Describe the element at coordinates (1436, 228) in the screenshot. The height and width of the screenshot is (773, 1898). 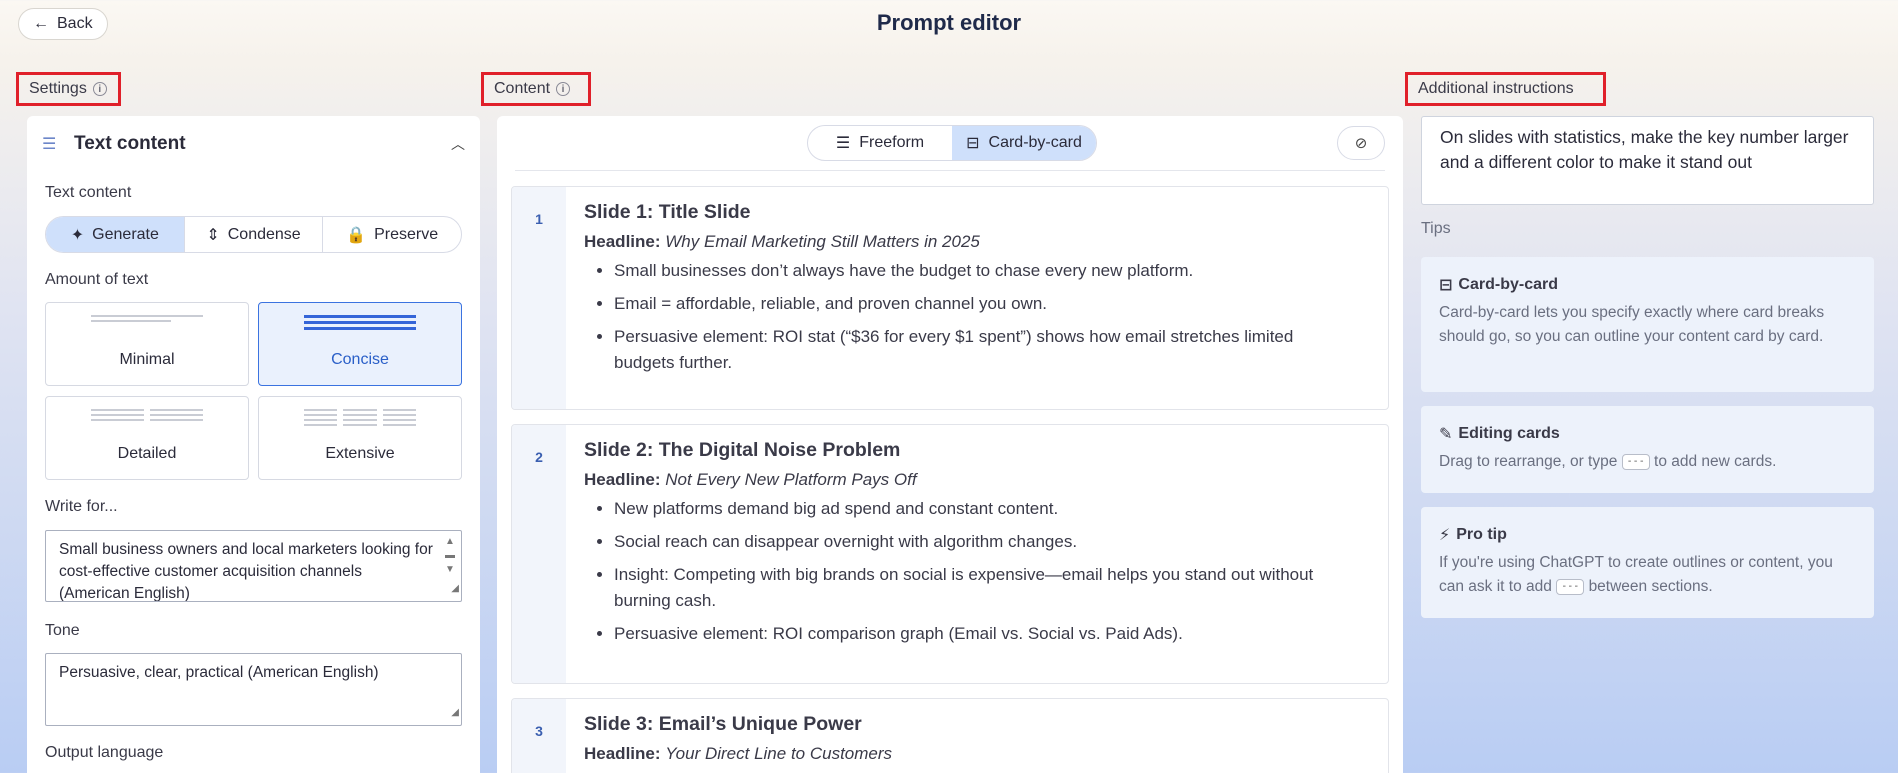
I see `tips-label: Tips` at that location.